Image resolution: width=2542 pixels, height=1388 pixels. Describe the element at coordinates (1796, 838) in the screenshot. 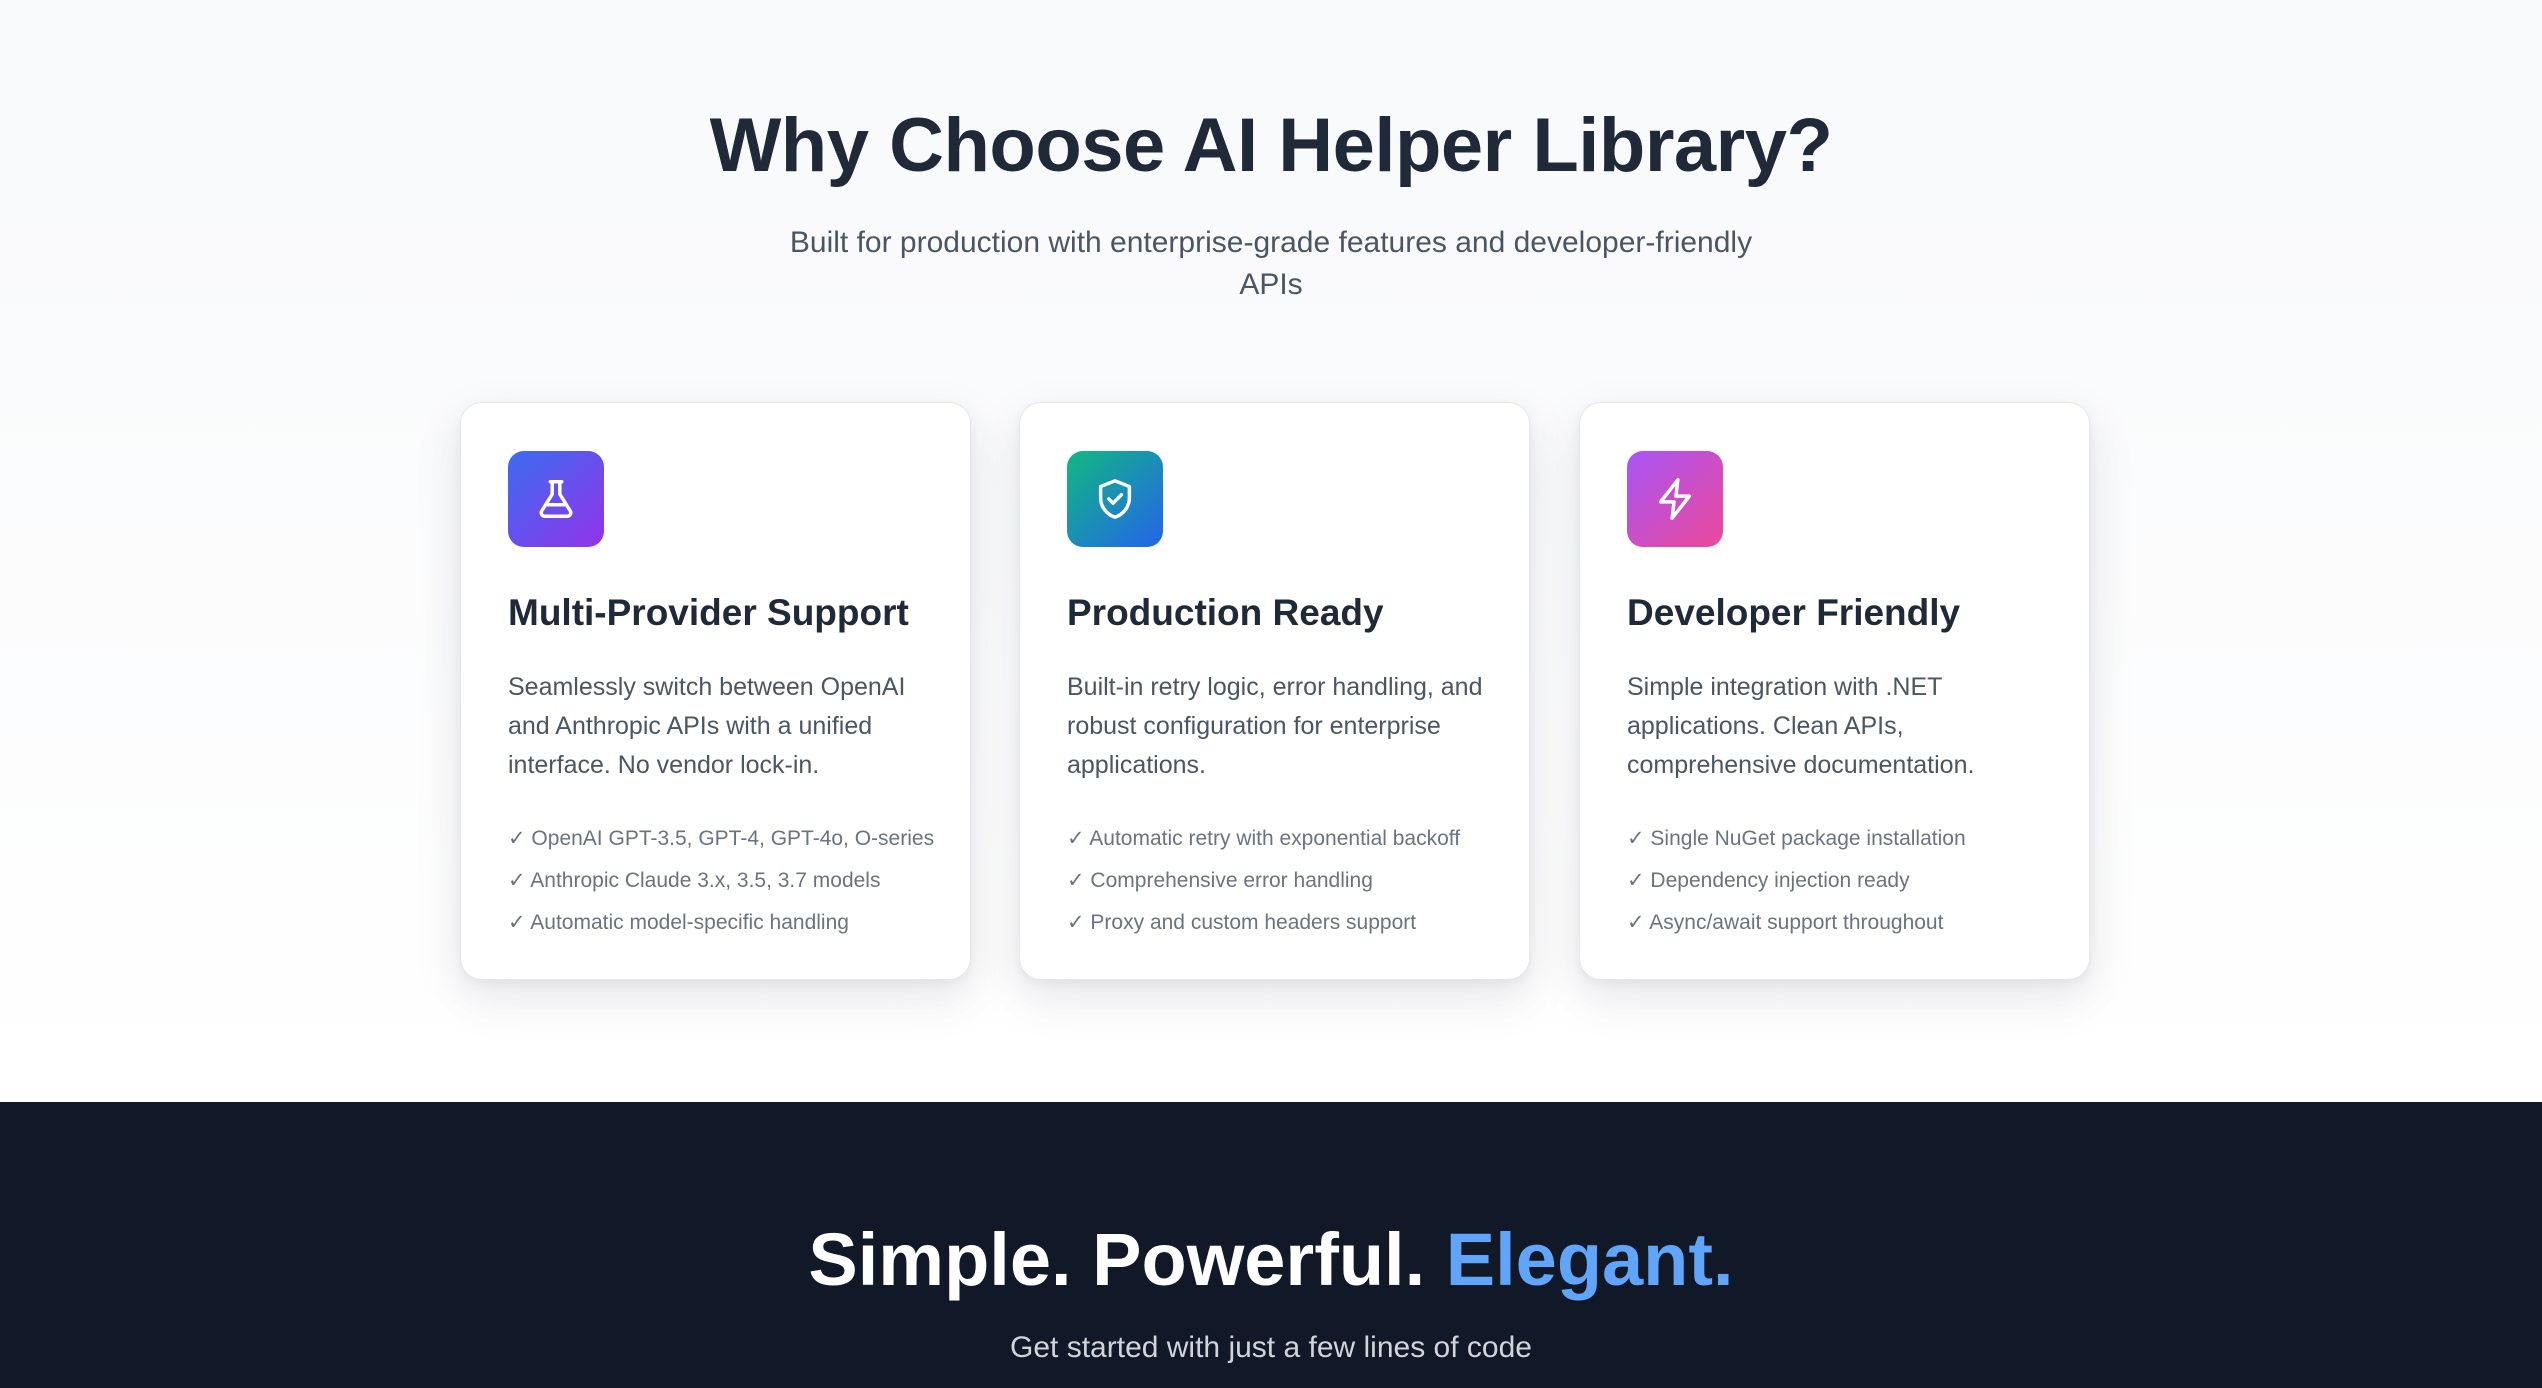

I see `list-item: ✓ Single NuGet package installation` at that location.